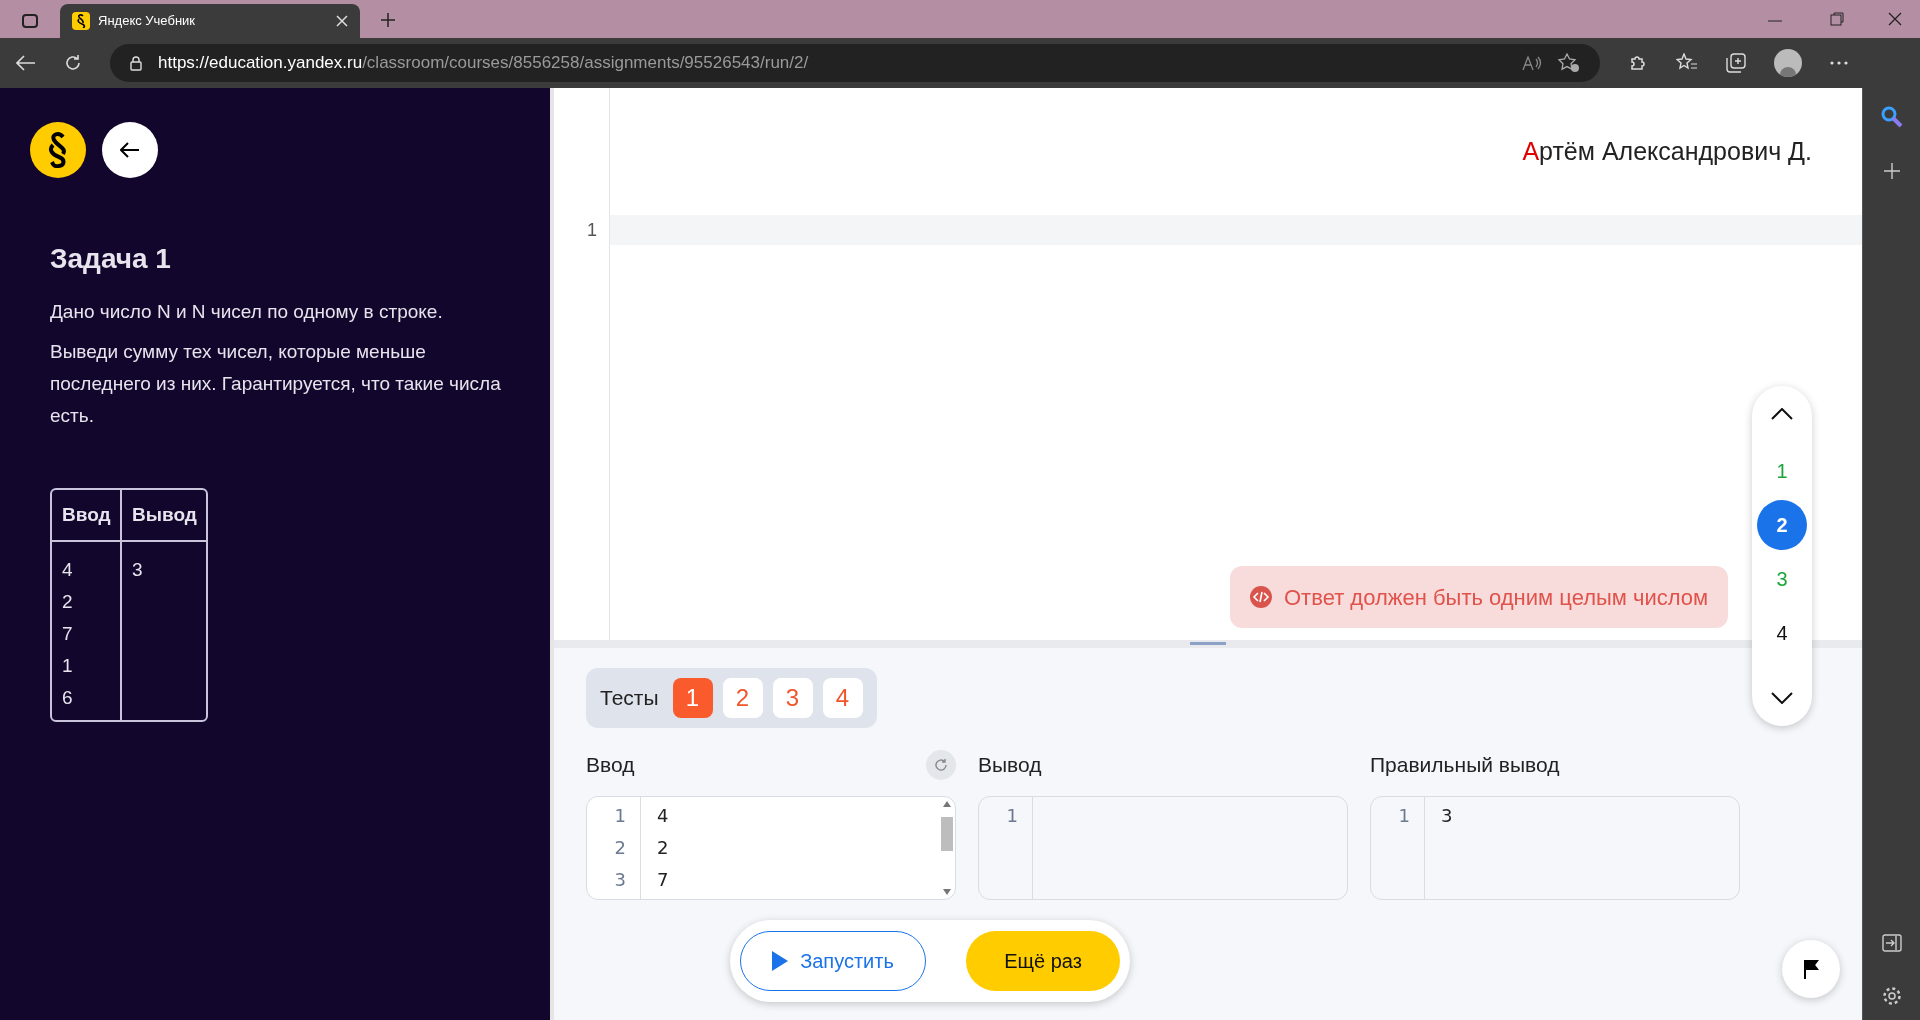 The image size is (1920, 1020). Describe the element at coordinates (30, 21) in the screenshot. I see `sidebar-toggle-icon` at that location.